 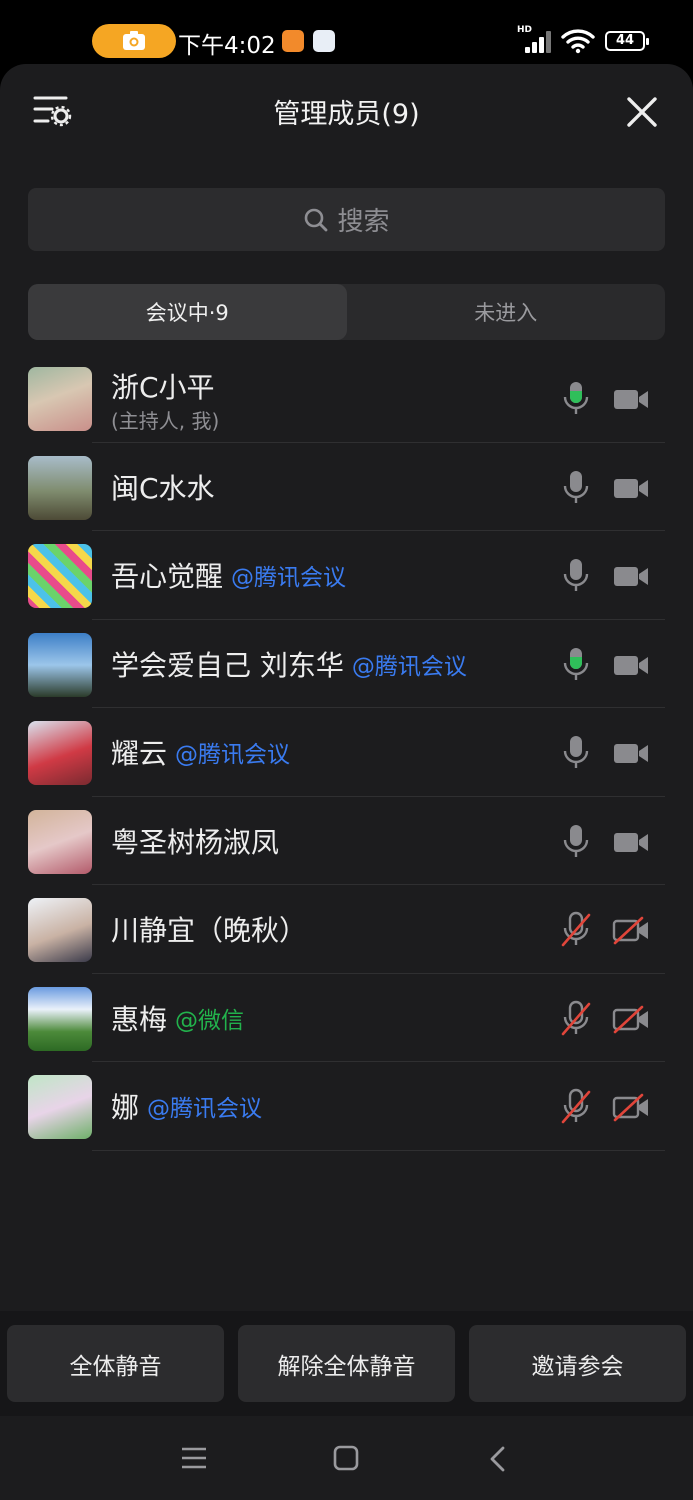 I want to click on invite-button: 邀请参会, so click(x=577, y=1363).